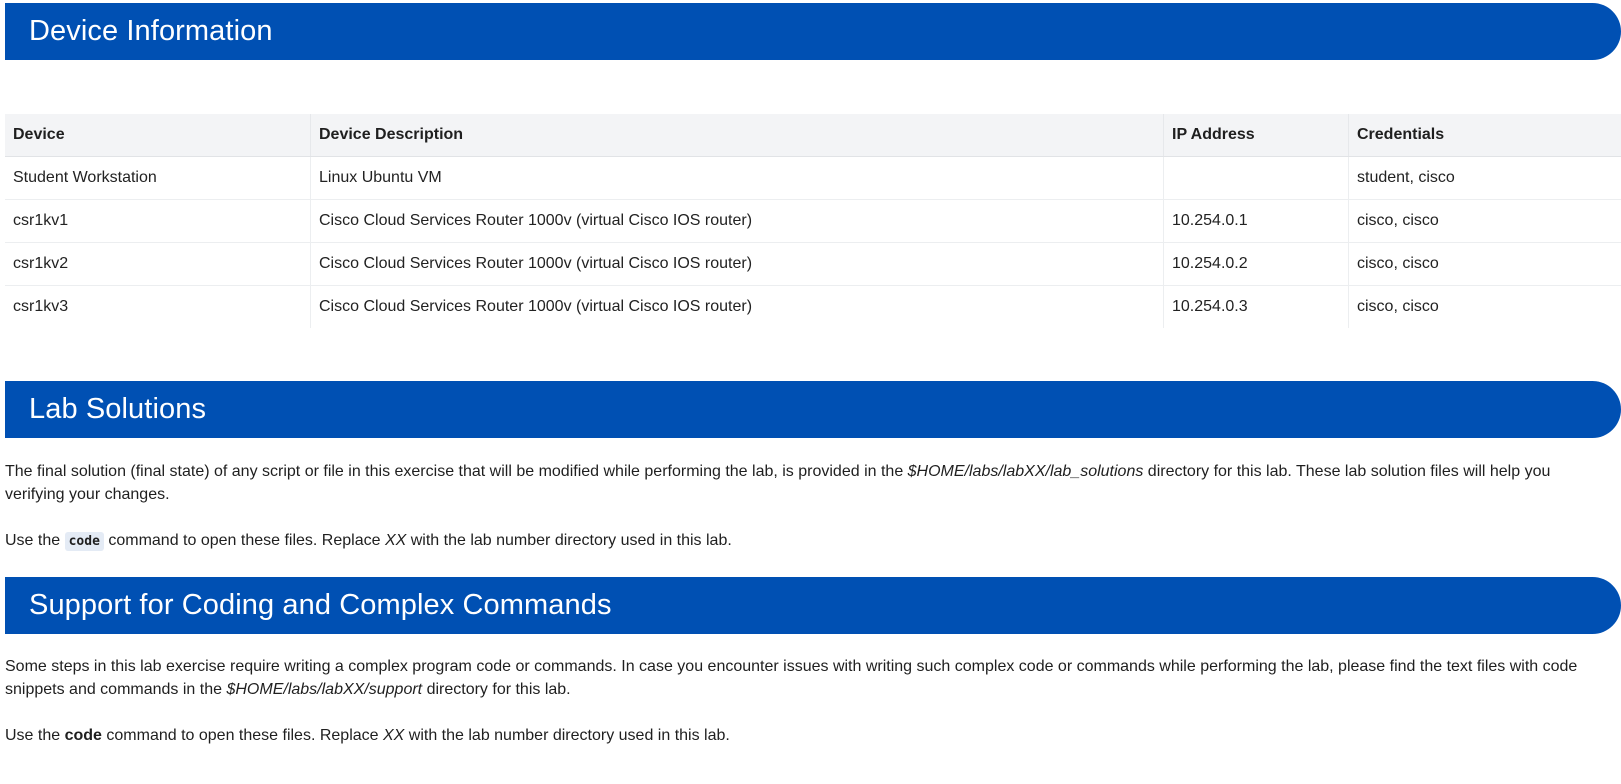 The height and width of the screenshot is (784, 1621). I want to click on section-header-lab-solutions: Lab Solutions, so click(813, 409).